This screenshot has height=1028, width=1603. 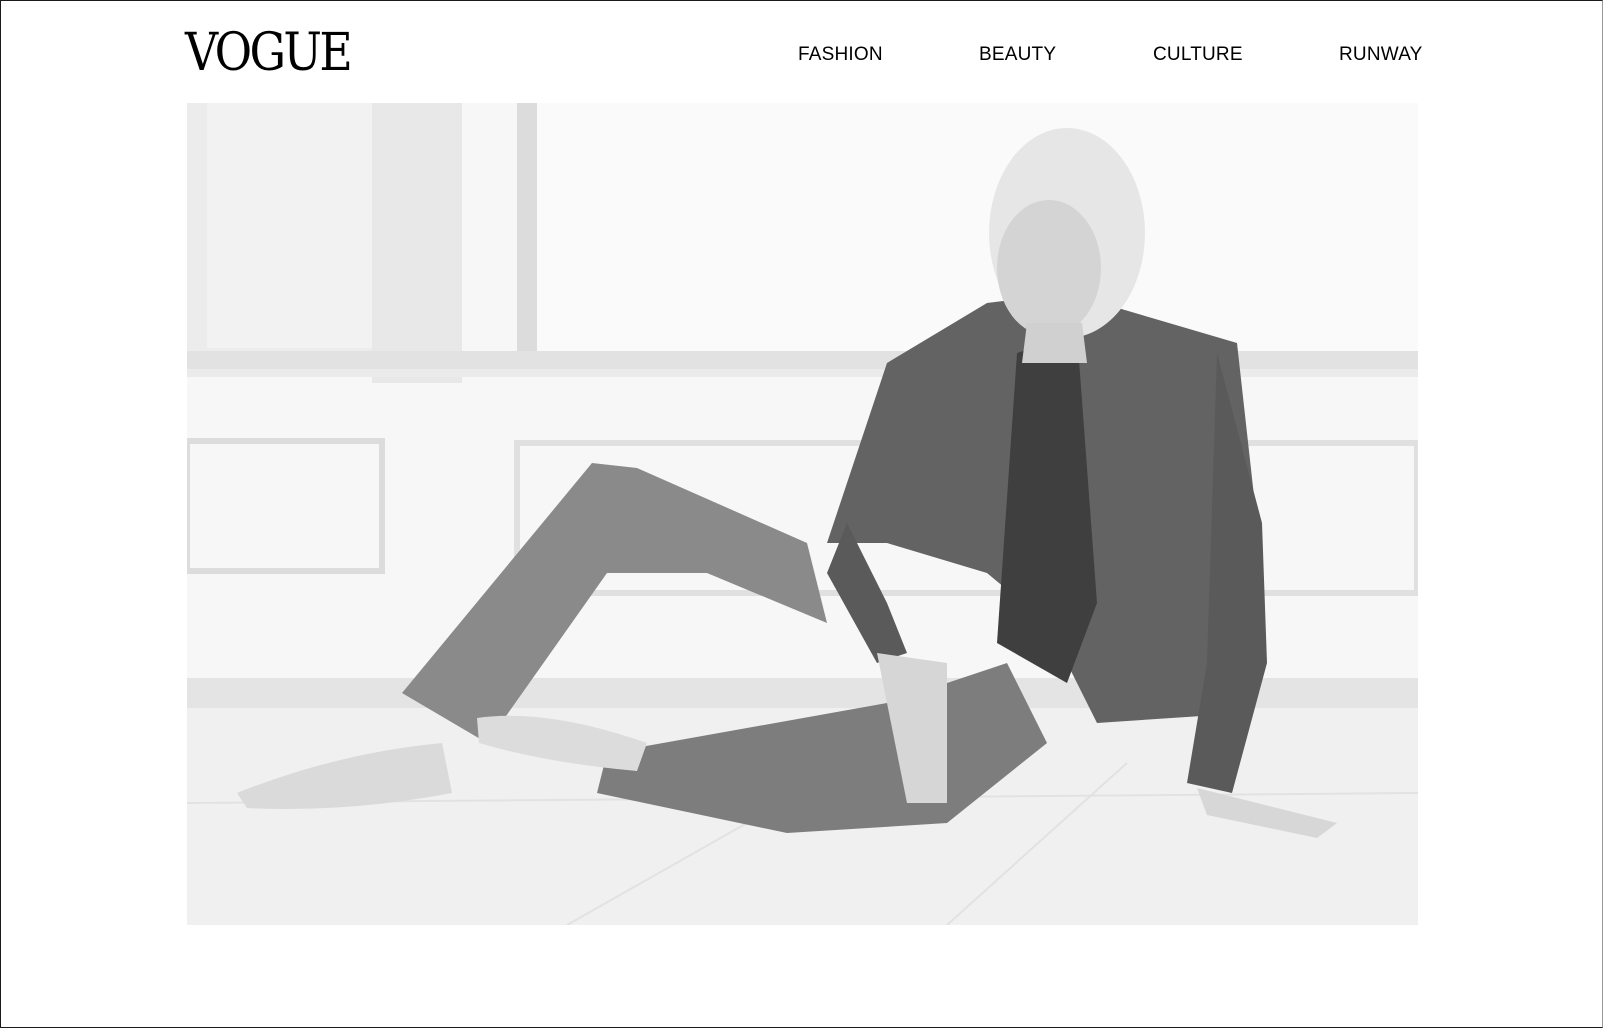 I want to click on vogue-logo: VOGUE, so click(x=269, y=53).